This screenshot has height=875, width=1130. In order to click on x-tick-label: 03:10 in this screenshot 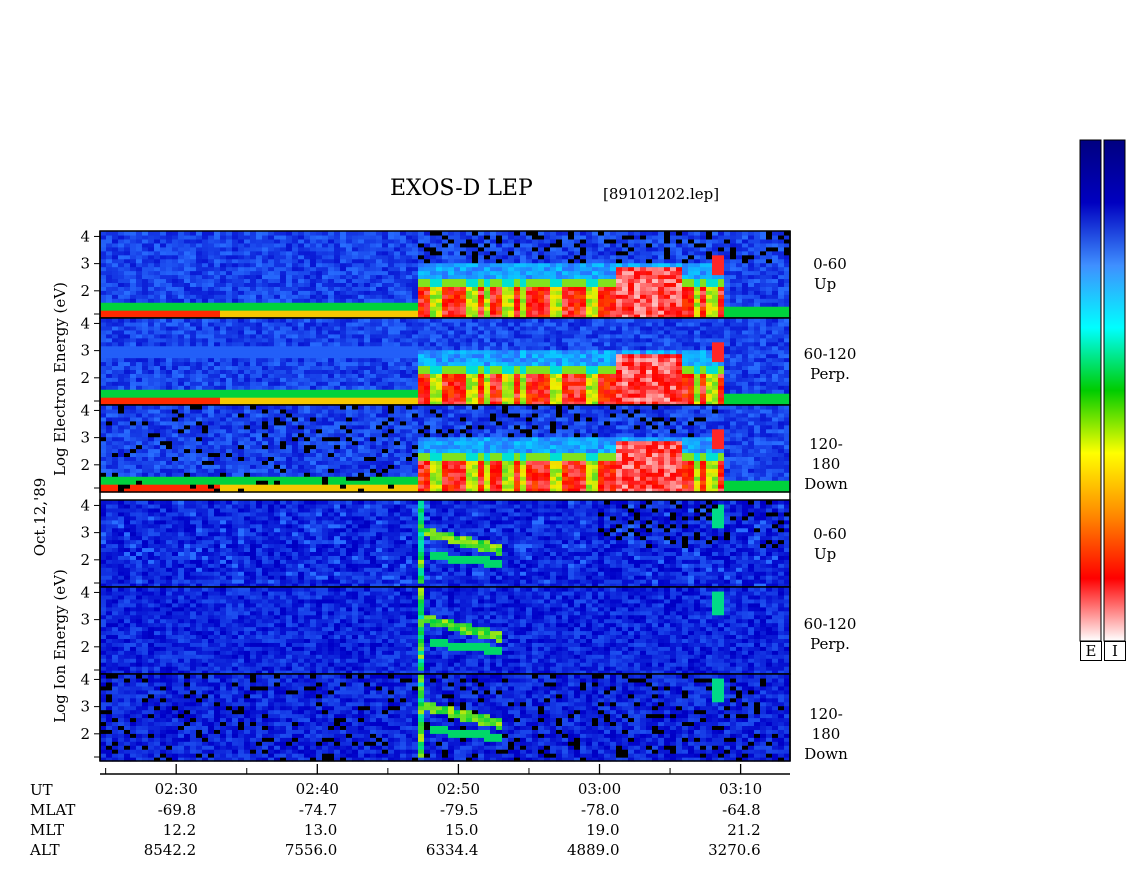, I will do `click(740, 789)`.